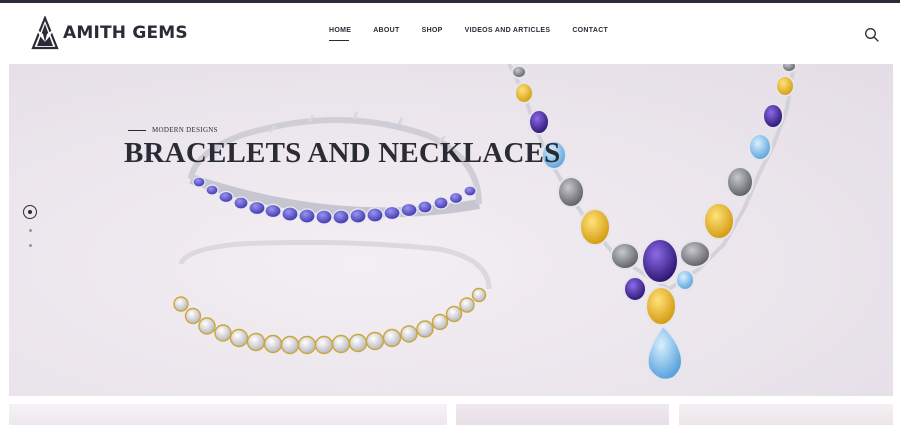  Describe the element at coordinates (185, 130) in the screenshot. I see `eyebrow-text: MODERN DESIGNS` at that location.